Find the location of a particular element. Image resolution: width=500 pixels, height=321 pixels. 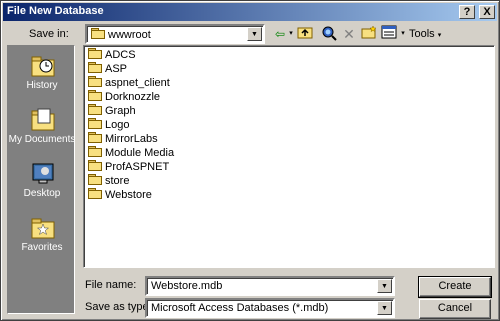

my-documents-icon is located at coordinates (43, 119).